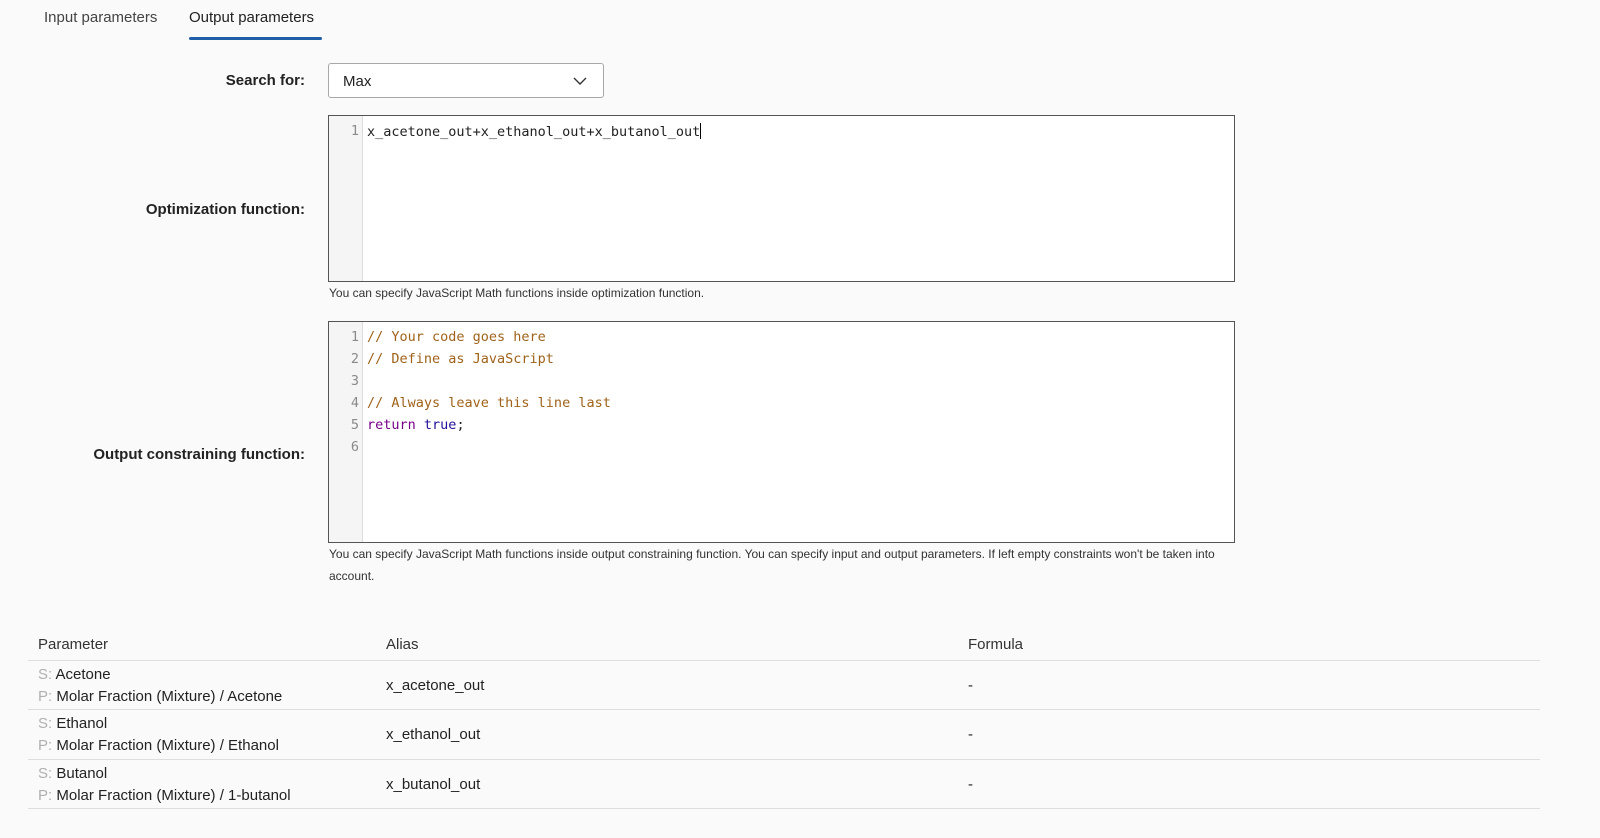  What do you see at coordinates (460, 425) in the screenshot?
I see `code-punct: ;` at bounding box center [460, 425].